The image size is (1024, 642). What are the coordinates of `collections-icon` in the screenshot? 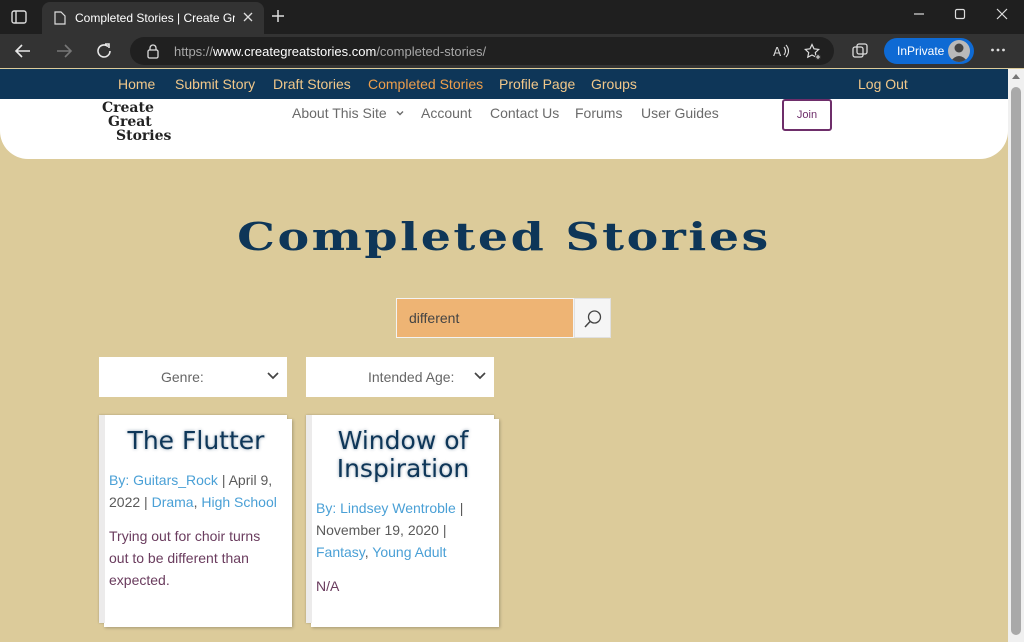 It's located at (860, 51).